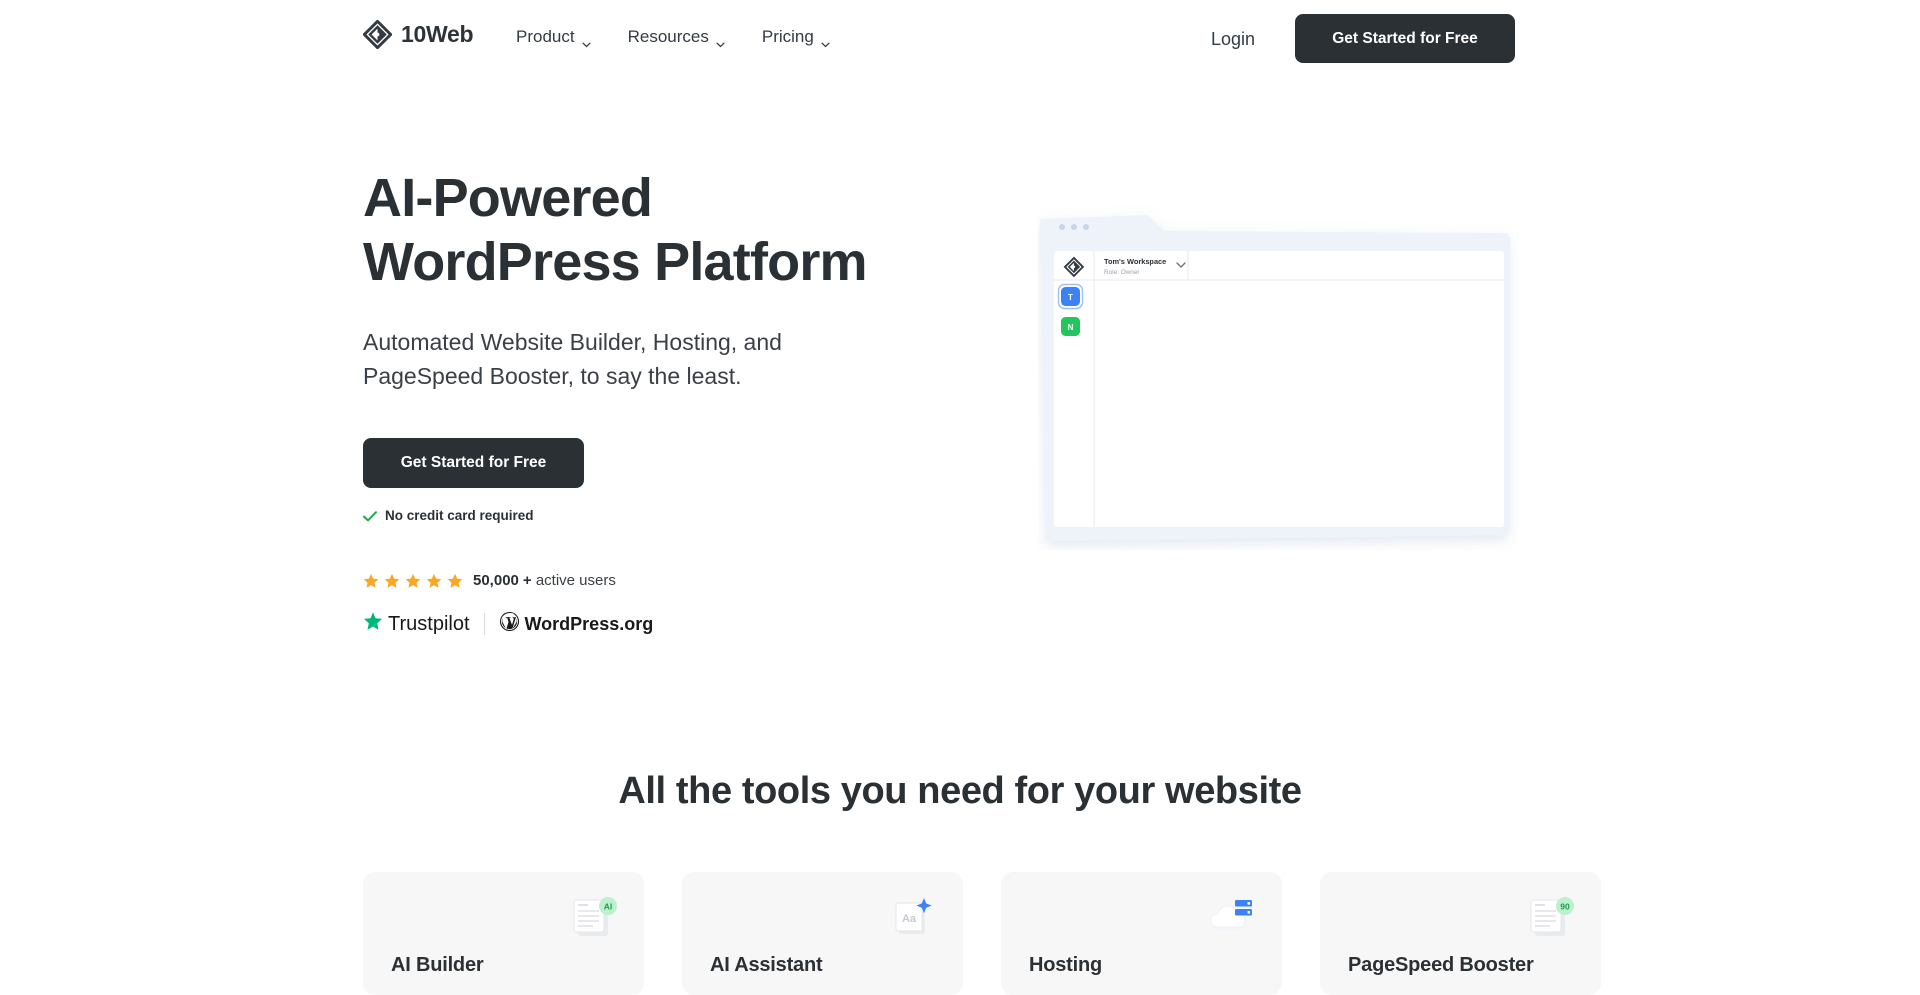 The image size is (1920, 995). What do you see at coordinates (370, 515) in the screenshot?
I see `green-check-icon` at bounding box center [370, 515].